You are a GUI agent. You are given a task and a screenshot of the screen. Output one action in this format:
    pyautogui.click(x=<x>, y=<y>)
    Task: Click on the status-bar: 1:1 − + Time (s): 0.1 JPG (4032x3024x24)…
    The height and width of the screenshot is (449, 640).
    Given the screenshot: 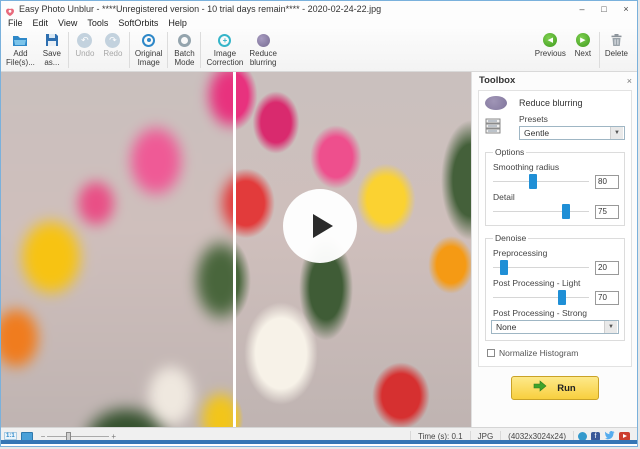 What is the action you would take?
    pyautogui.click(x=319, y=435)
    